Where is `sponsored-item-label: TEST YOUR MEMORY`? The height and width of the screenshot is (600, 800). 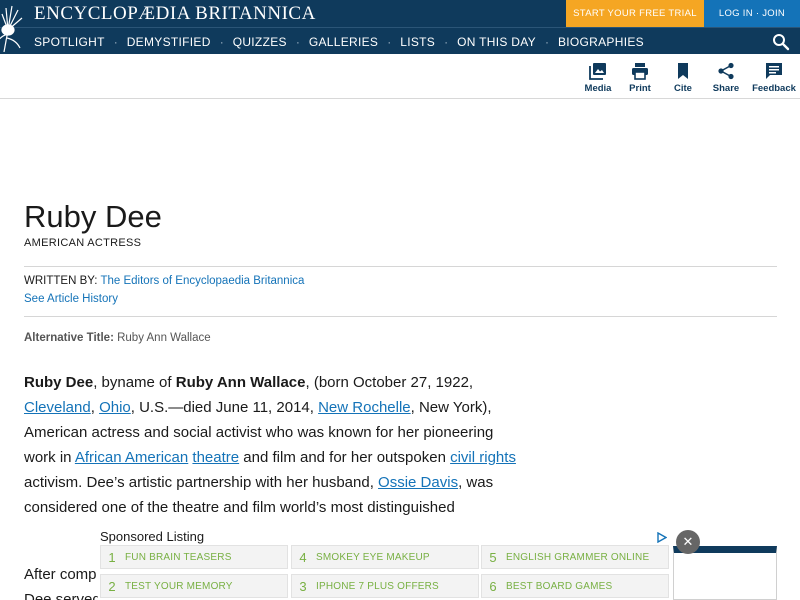
sponsored-item-label: TEST YOUR MEMORY is located at coordinates (179, 586).